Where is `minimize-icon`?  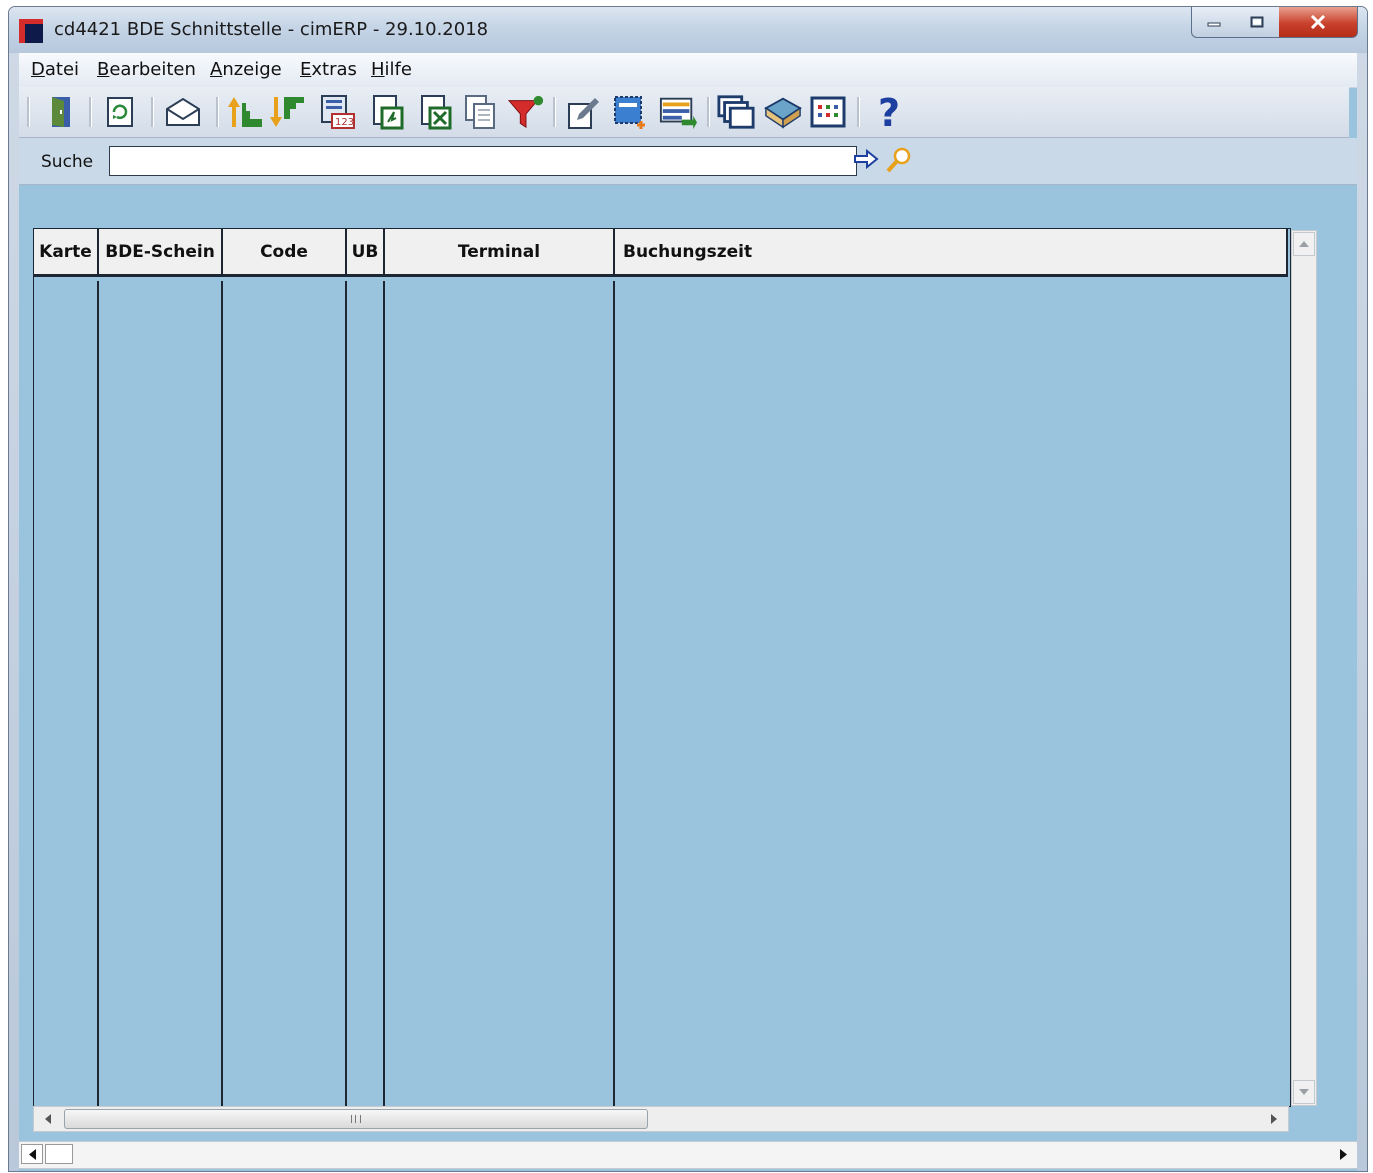
minimize-icon is located at coordinates (1214, 24).